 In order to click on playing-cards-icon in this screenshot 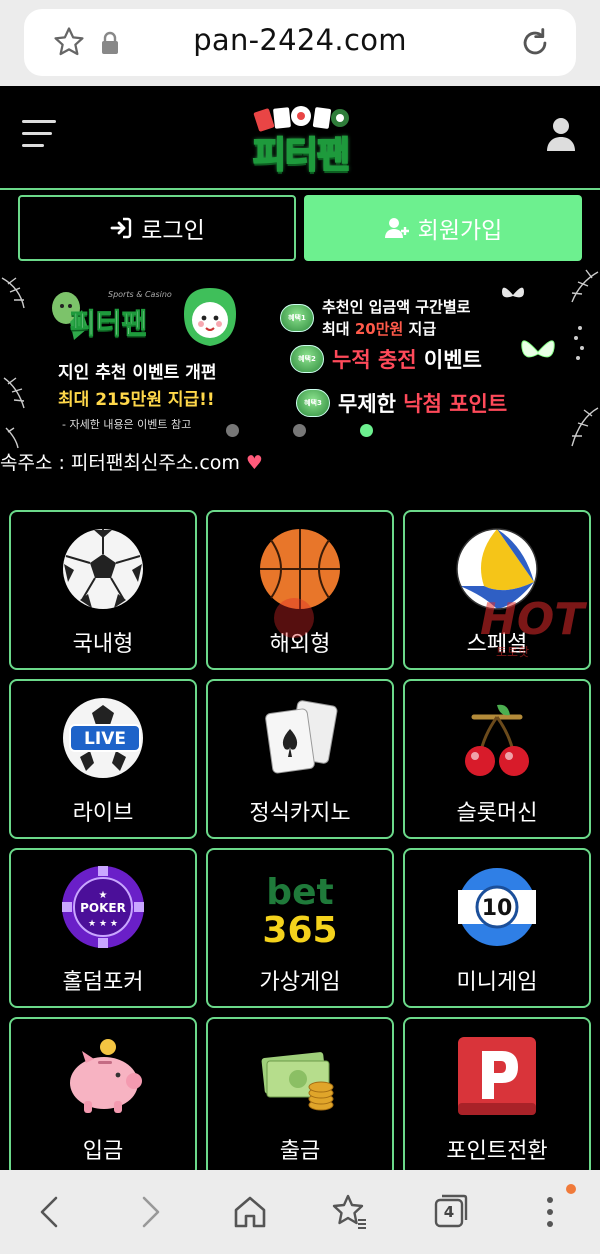, I will do `click(301, 737)`.